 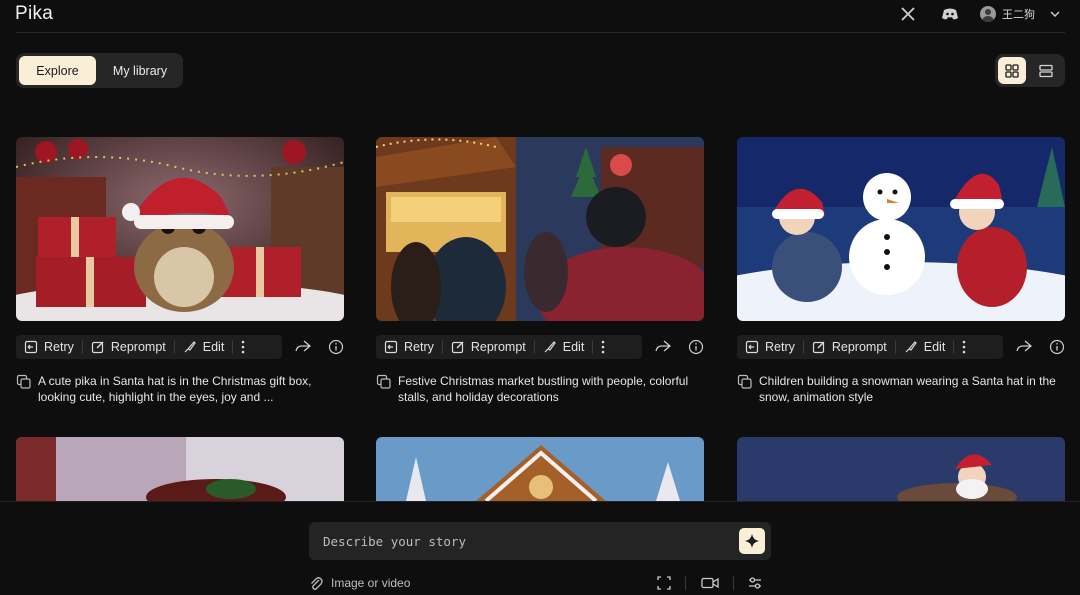 I want to click on attach-label: Image or video, so click(x=371, y=583).